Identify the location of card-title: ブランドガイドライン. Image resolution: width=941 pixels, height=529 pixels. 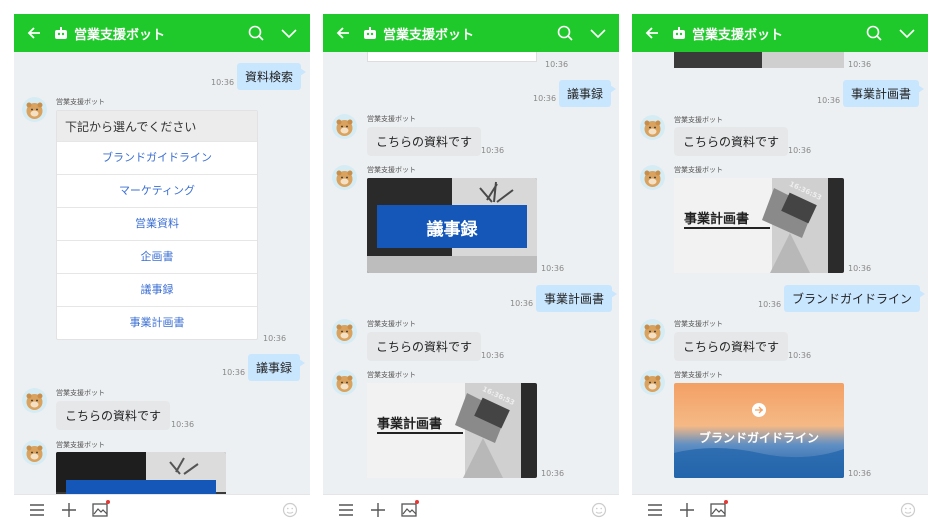
(758, 438).